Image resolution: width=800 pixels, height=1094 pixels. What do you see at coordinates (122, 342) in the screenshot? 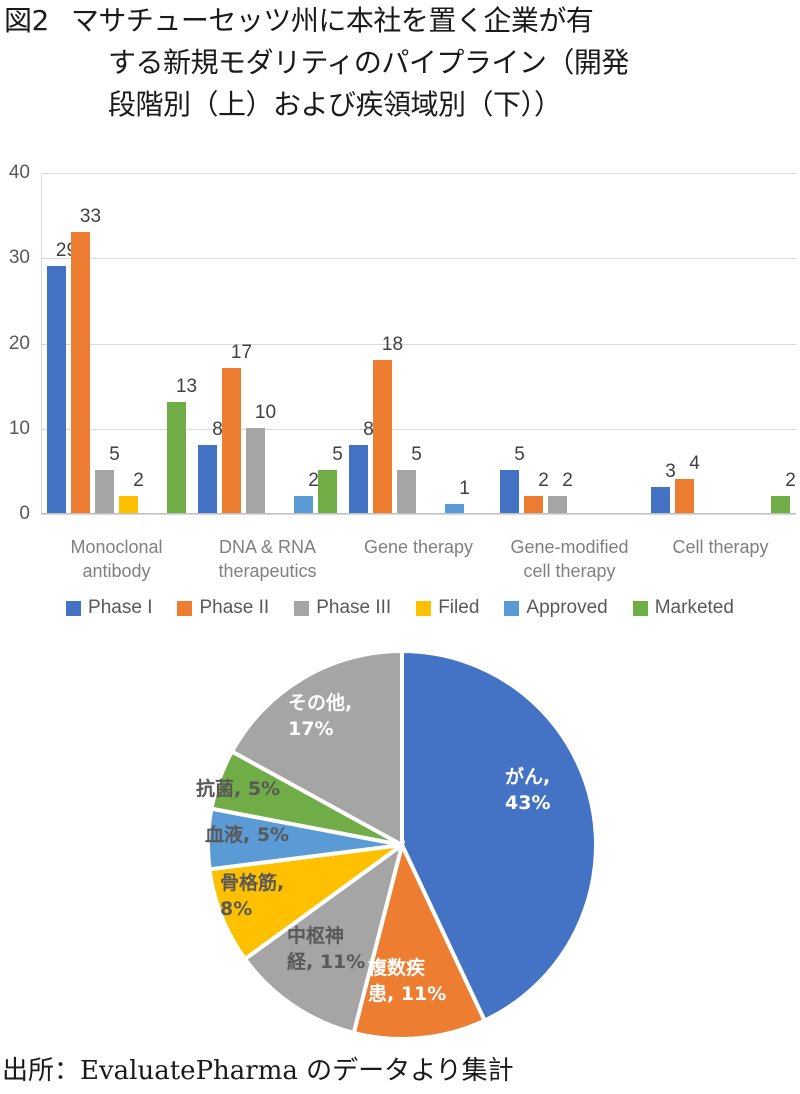
I see `bar-group: 29 33 5 2 13` at bounding box center [122, 342].